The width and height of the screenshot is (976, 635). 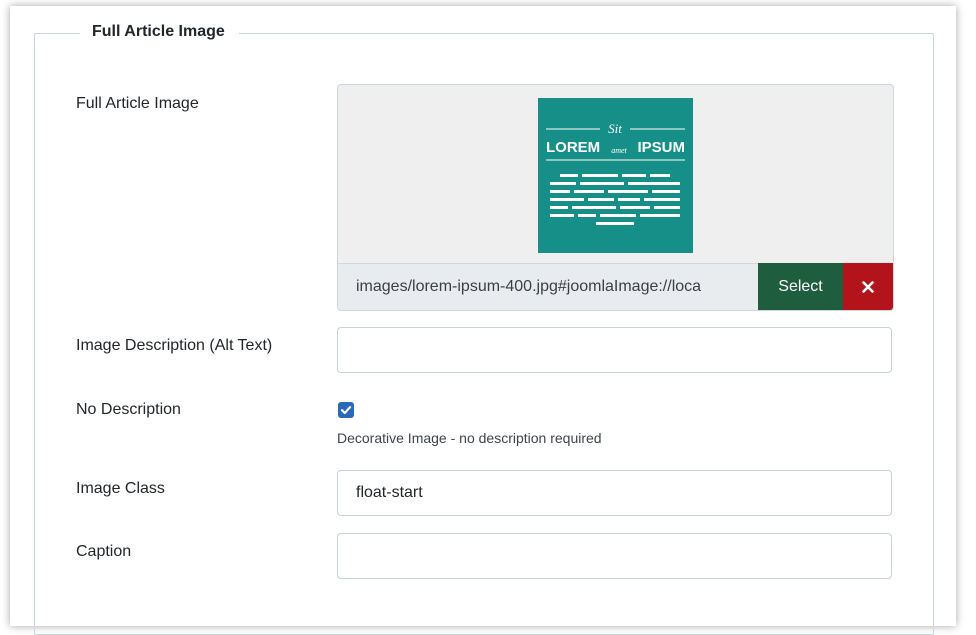 I want to click on alt-text-input, so click(x=614, y=350).